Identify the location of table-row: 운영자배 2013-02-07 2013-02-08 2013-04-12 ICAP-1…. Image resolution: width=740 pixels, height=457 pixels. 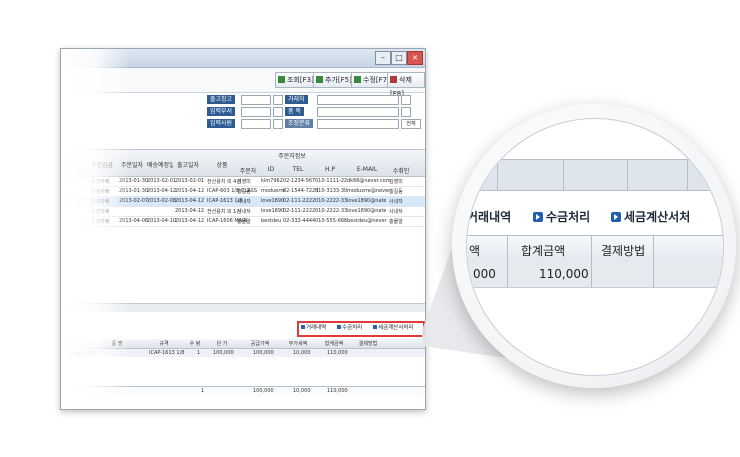
(243, 202).